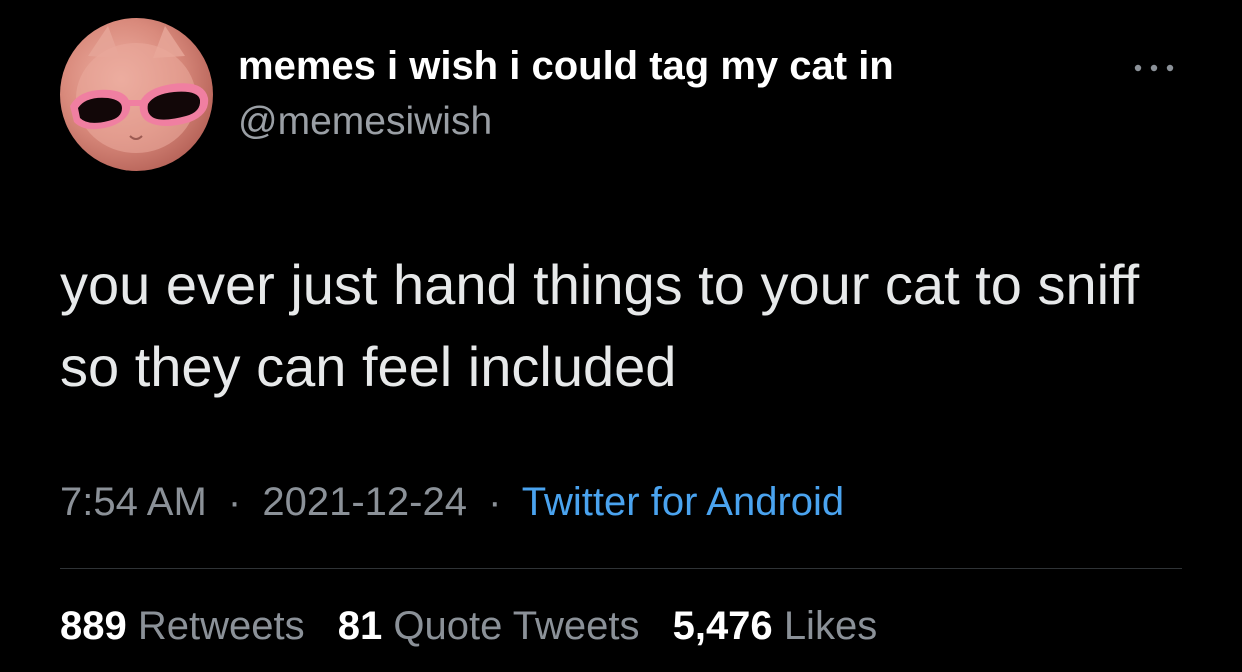 The width and height of the screenshot is (1242, 672). Describe the element at coordinates (221, 626) in the screenshot. I see `retweets-label: Retweets` at that location.